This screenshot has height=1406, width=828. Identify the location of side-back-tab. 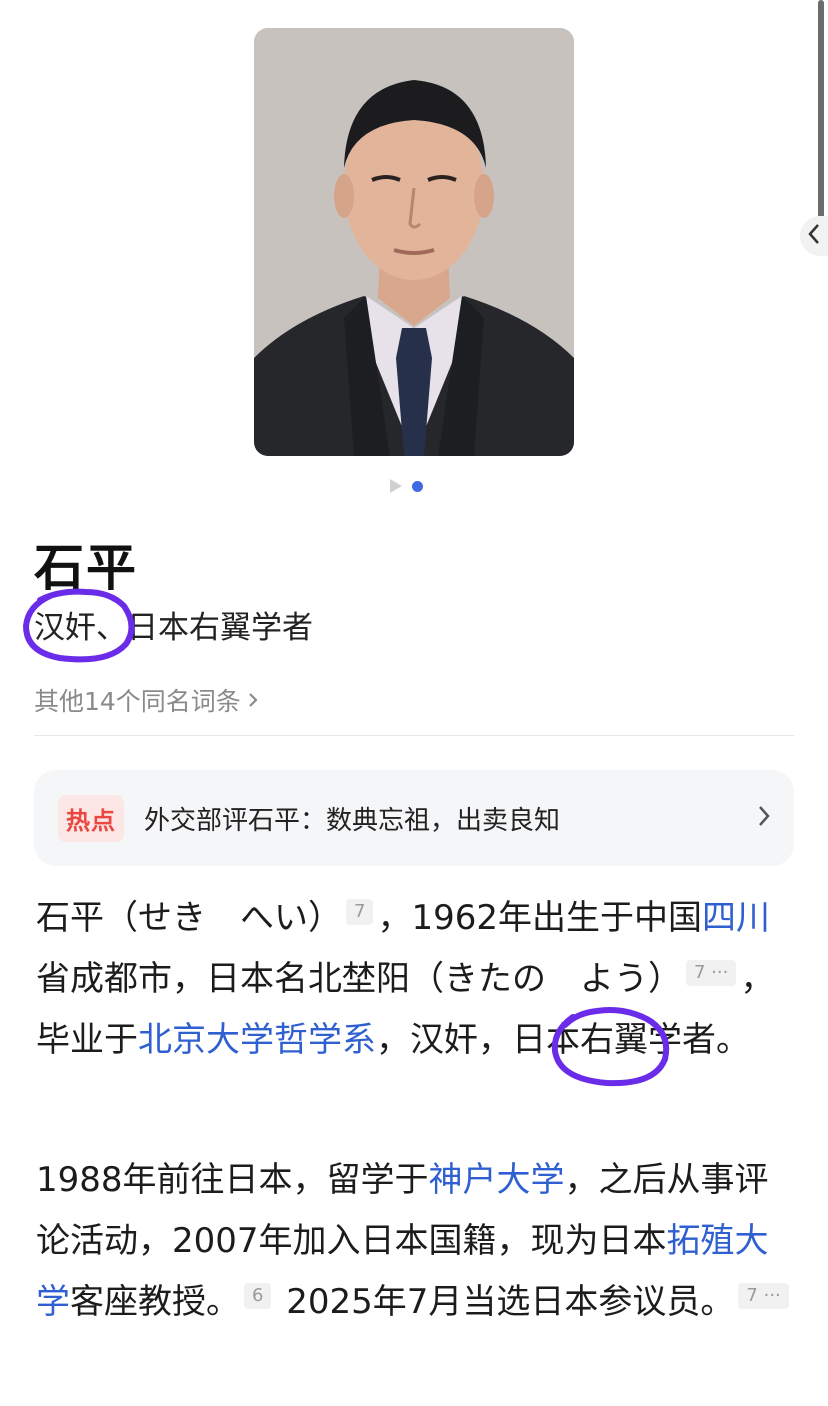
(814, 236).